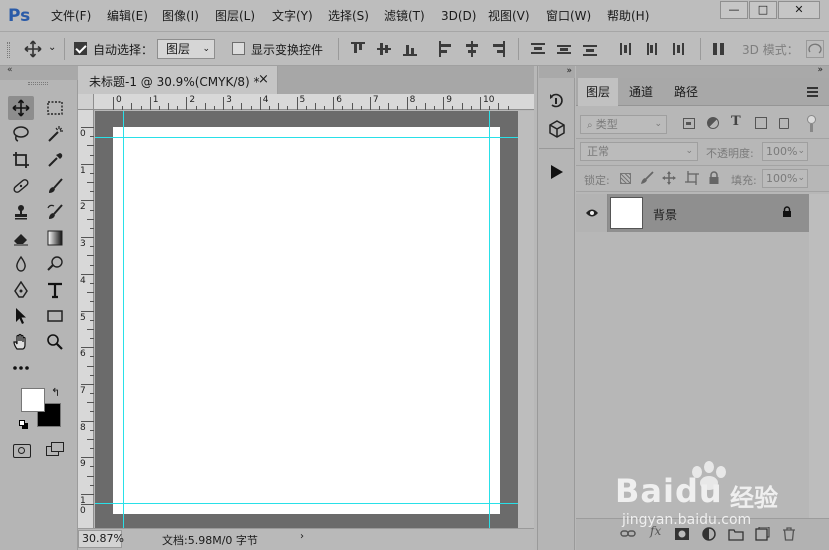 Image resolution: width=829 pixels, height=550 pixels. I want to click on lock-all-icon, so click(714, 179).